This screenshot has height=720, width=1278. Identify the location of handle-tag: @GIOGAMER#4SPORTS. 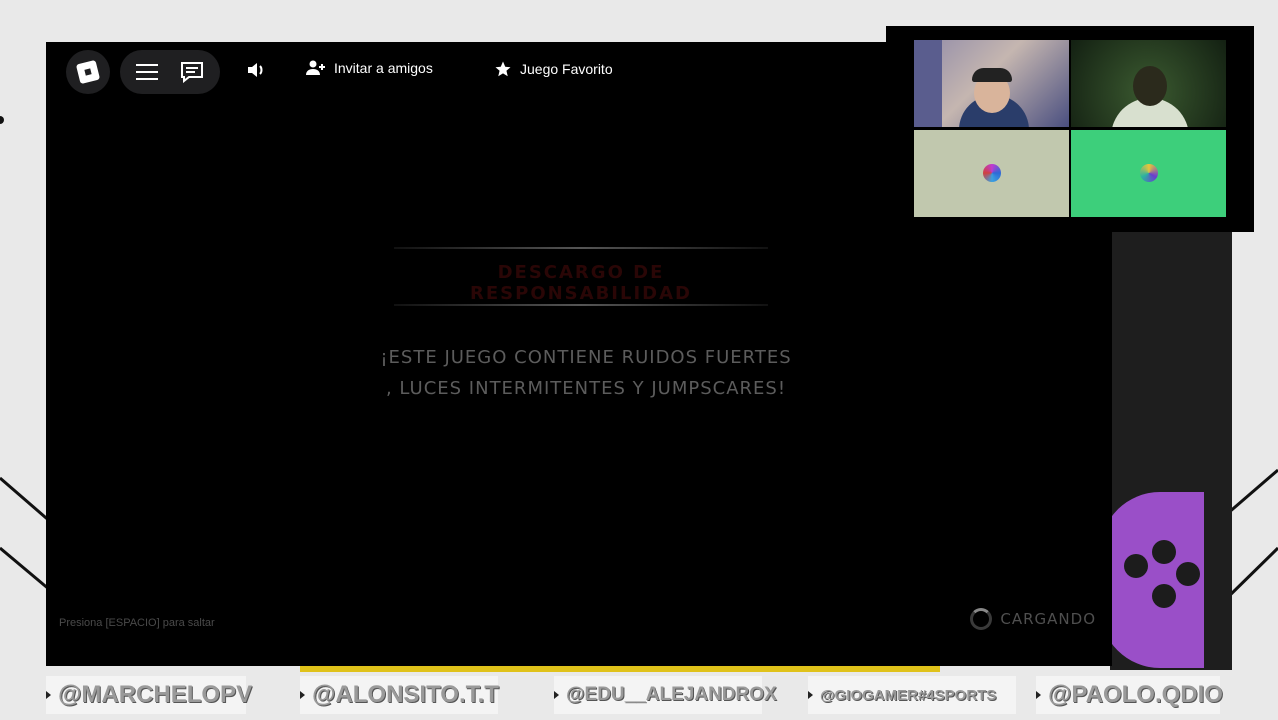
(912, 695).